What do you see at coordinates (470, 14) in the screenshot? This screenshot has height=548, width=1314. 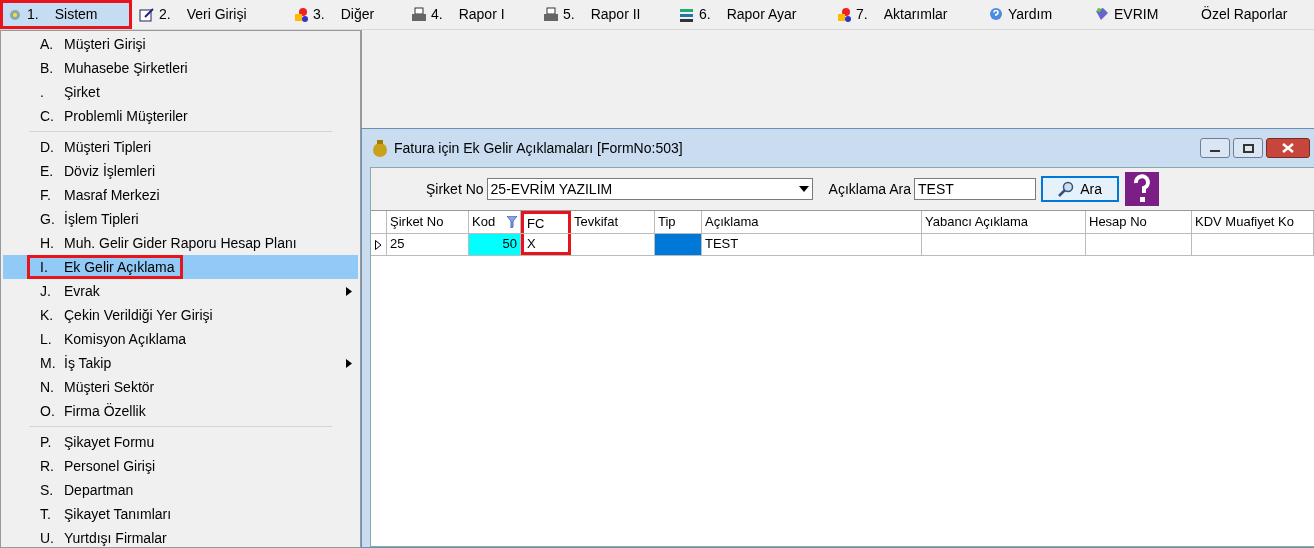 I see `menu-bar-item: 4. Rapor I` at bounding box center [470, 14].